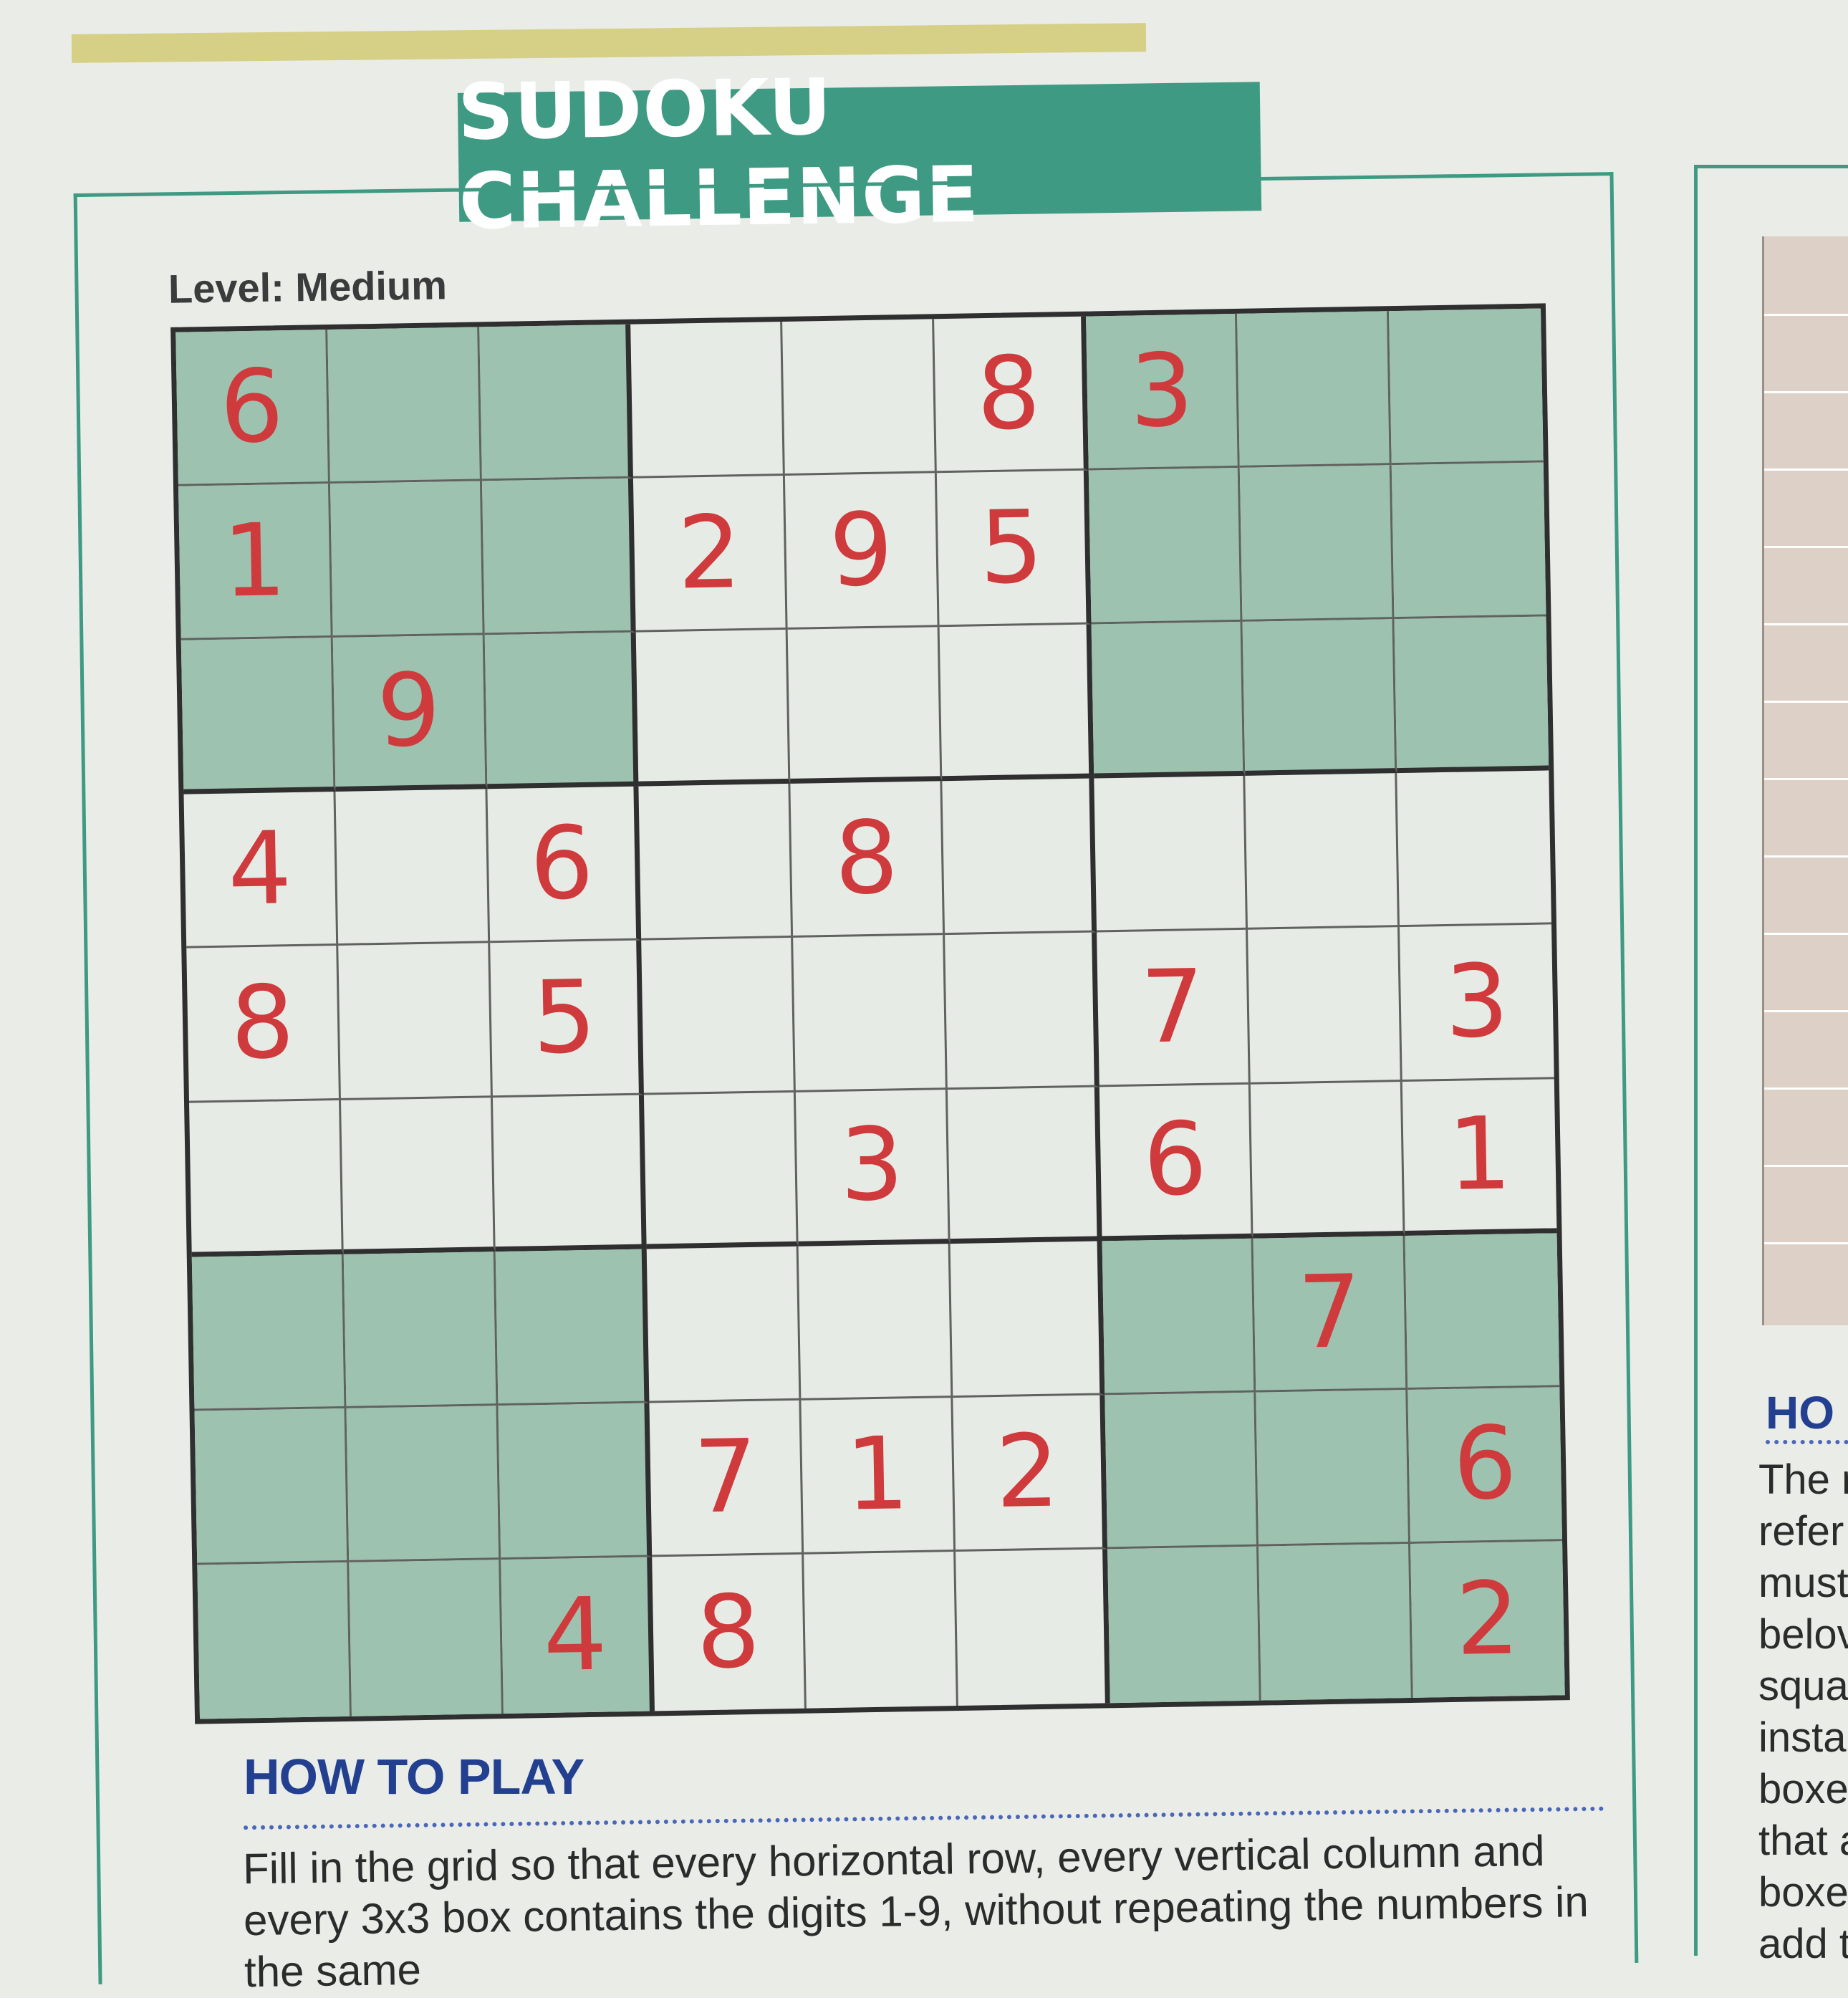 This screenshot has height=1998, width=1848. What do you see at coordinates (414, 1777) in the screenshot?
I see `how-to-play-heading: HOW TO PLAY` at bounding box center [414, 1777].